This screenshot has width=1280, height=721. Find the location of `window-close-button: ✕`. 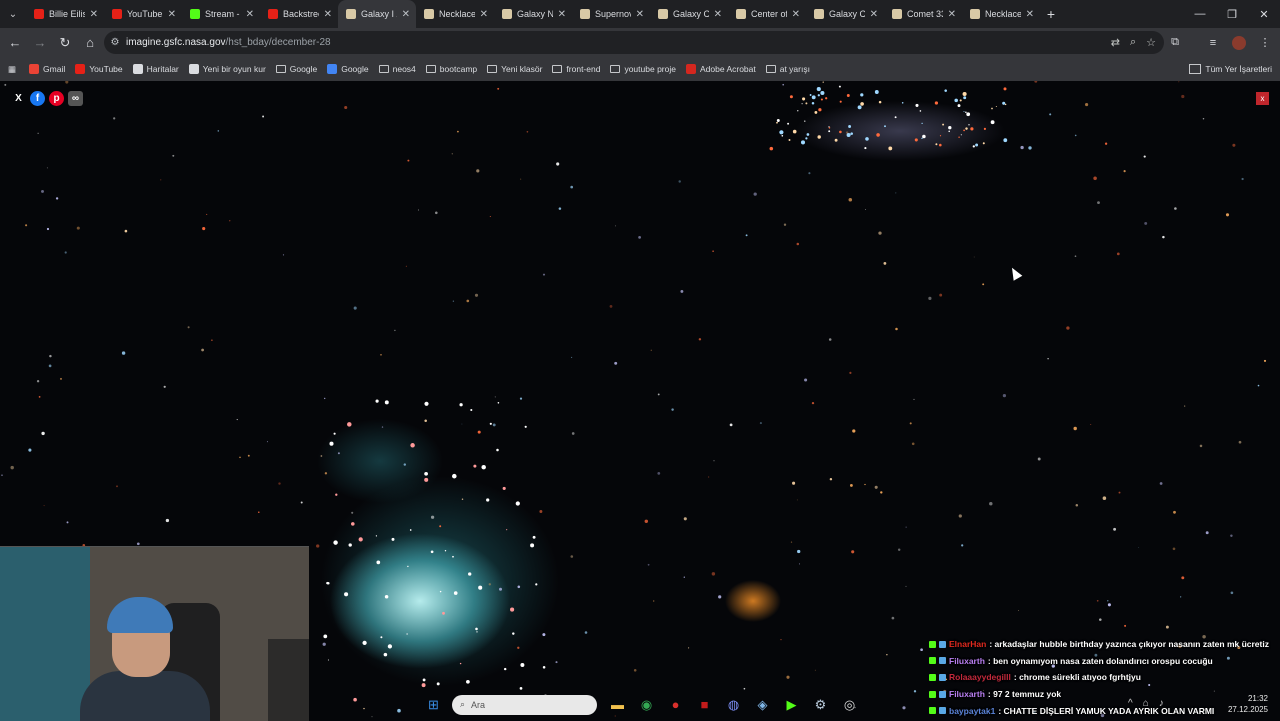

window-close-button: ✕ is located at coordinates (1264, 14).